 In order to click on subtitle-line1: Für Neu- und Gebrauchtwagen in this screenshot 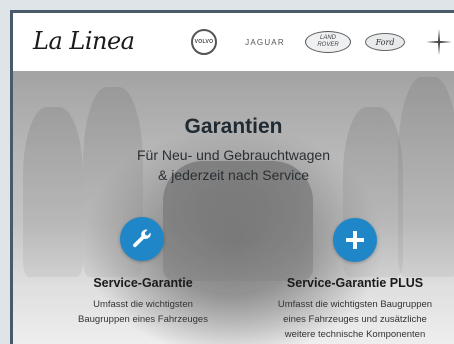, I will do `click(233, 155)`.